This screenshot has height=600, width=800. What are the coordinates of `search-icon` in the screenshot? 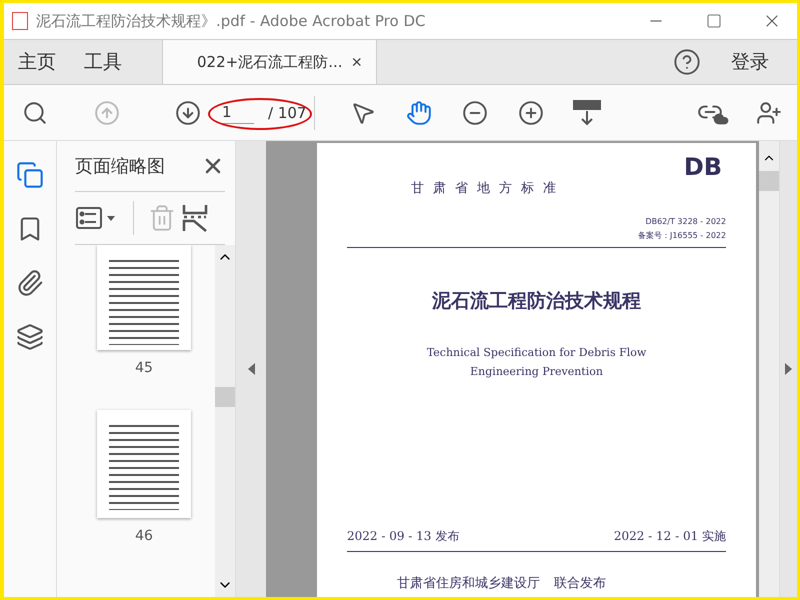 It's located at (35, 113).